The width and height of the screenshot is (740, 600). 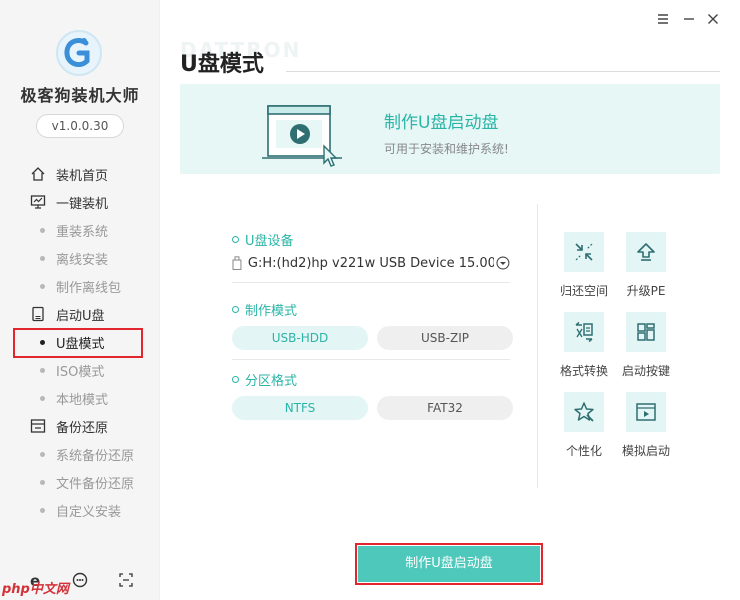 I want to click on shrink-icon, so click(x=584, y=252).